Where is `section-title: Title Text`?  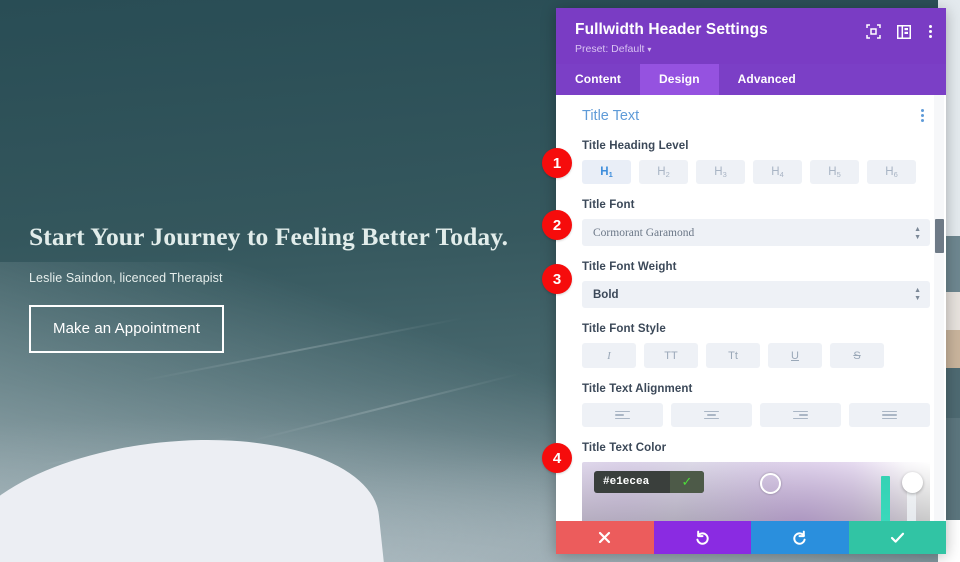 section-title: Title Text is located at coordinates (611, 115).